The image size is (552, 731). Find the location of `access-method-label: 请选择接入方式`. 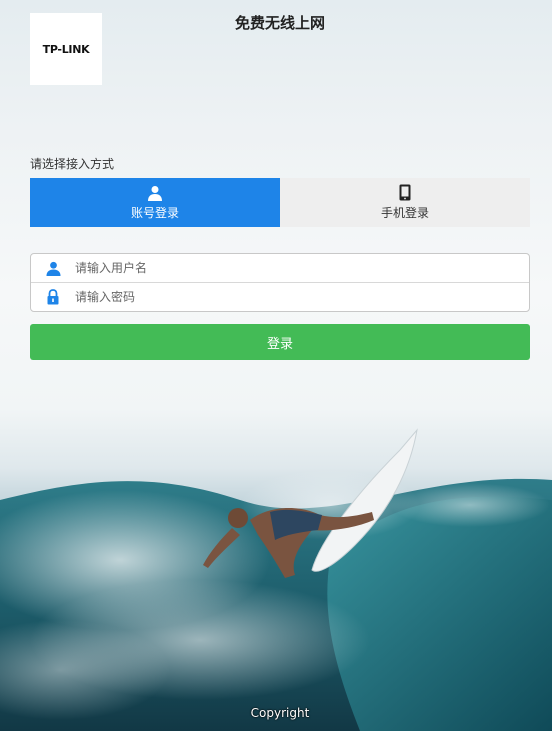

access-method-label: 请选择接入方式 is located at coordinates (72, 164).